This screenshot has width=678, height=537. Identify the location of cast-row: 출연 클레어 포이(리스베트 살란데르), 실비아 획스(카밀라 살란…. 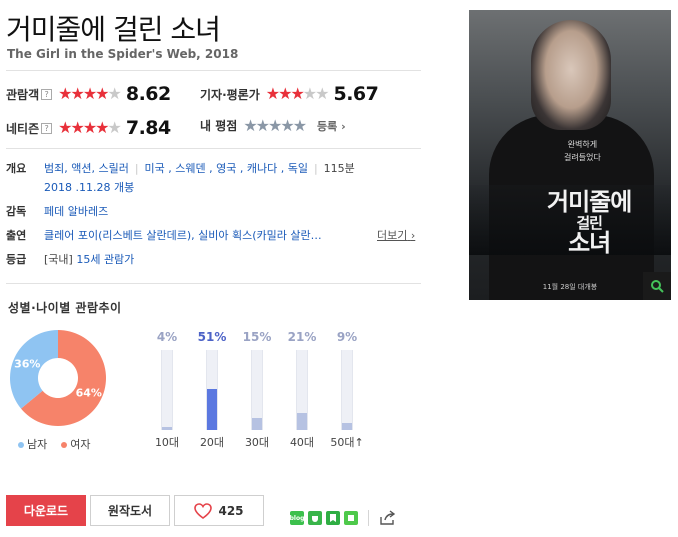
(164, 235).